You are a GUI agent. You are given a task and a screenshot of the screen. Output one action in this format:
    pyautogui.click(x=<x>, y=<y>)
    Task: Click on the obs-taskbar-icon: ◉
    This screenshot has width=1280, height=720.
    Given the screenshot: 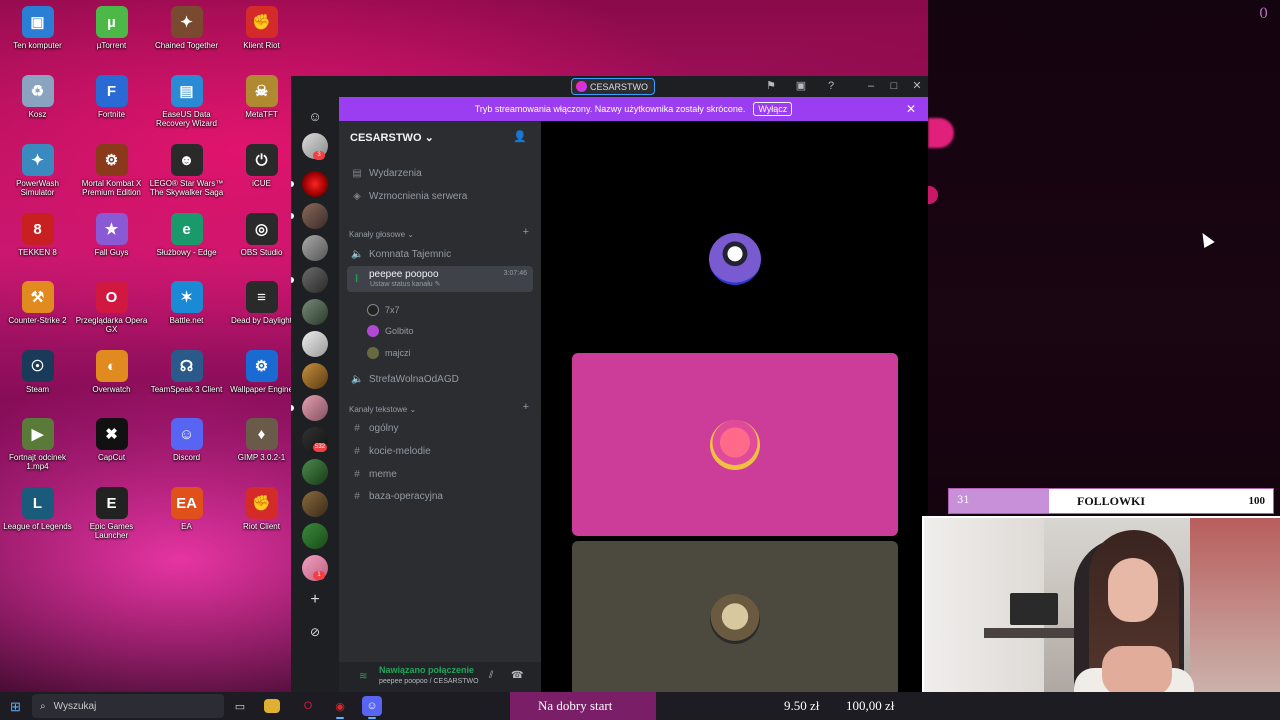 What is the action you would take?
    pyautogui.click(x=340, y=707)
    